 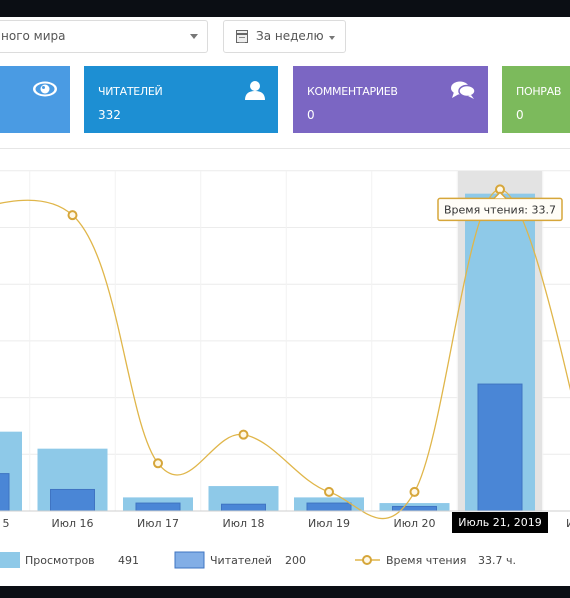 What do you see at coordinates (539, 91) in the screenshot?
I see `stat-card-title: ПОНРАВ` at bounding box center [539, 91].